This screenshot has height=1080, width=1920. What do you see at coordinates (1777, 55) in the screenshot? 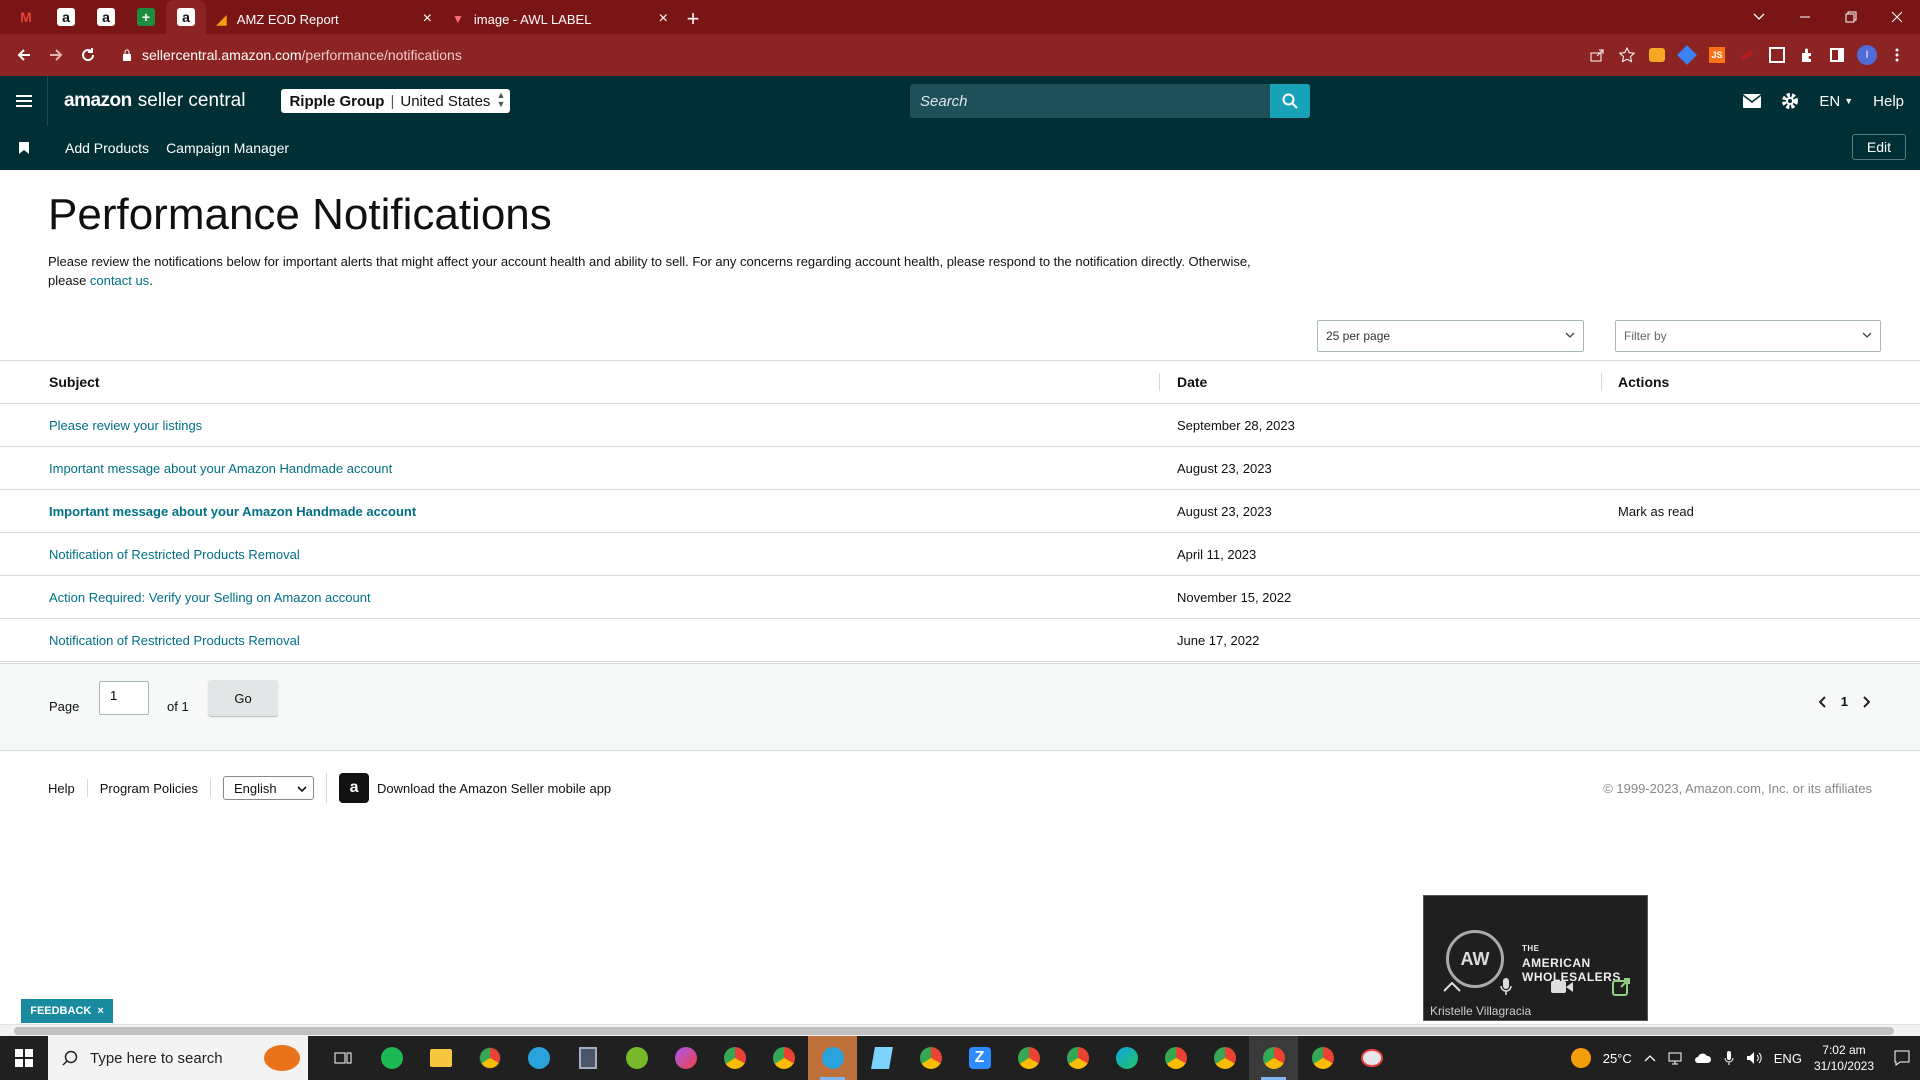
I see `extension-note-icon` at bounding box center [1777, 55].